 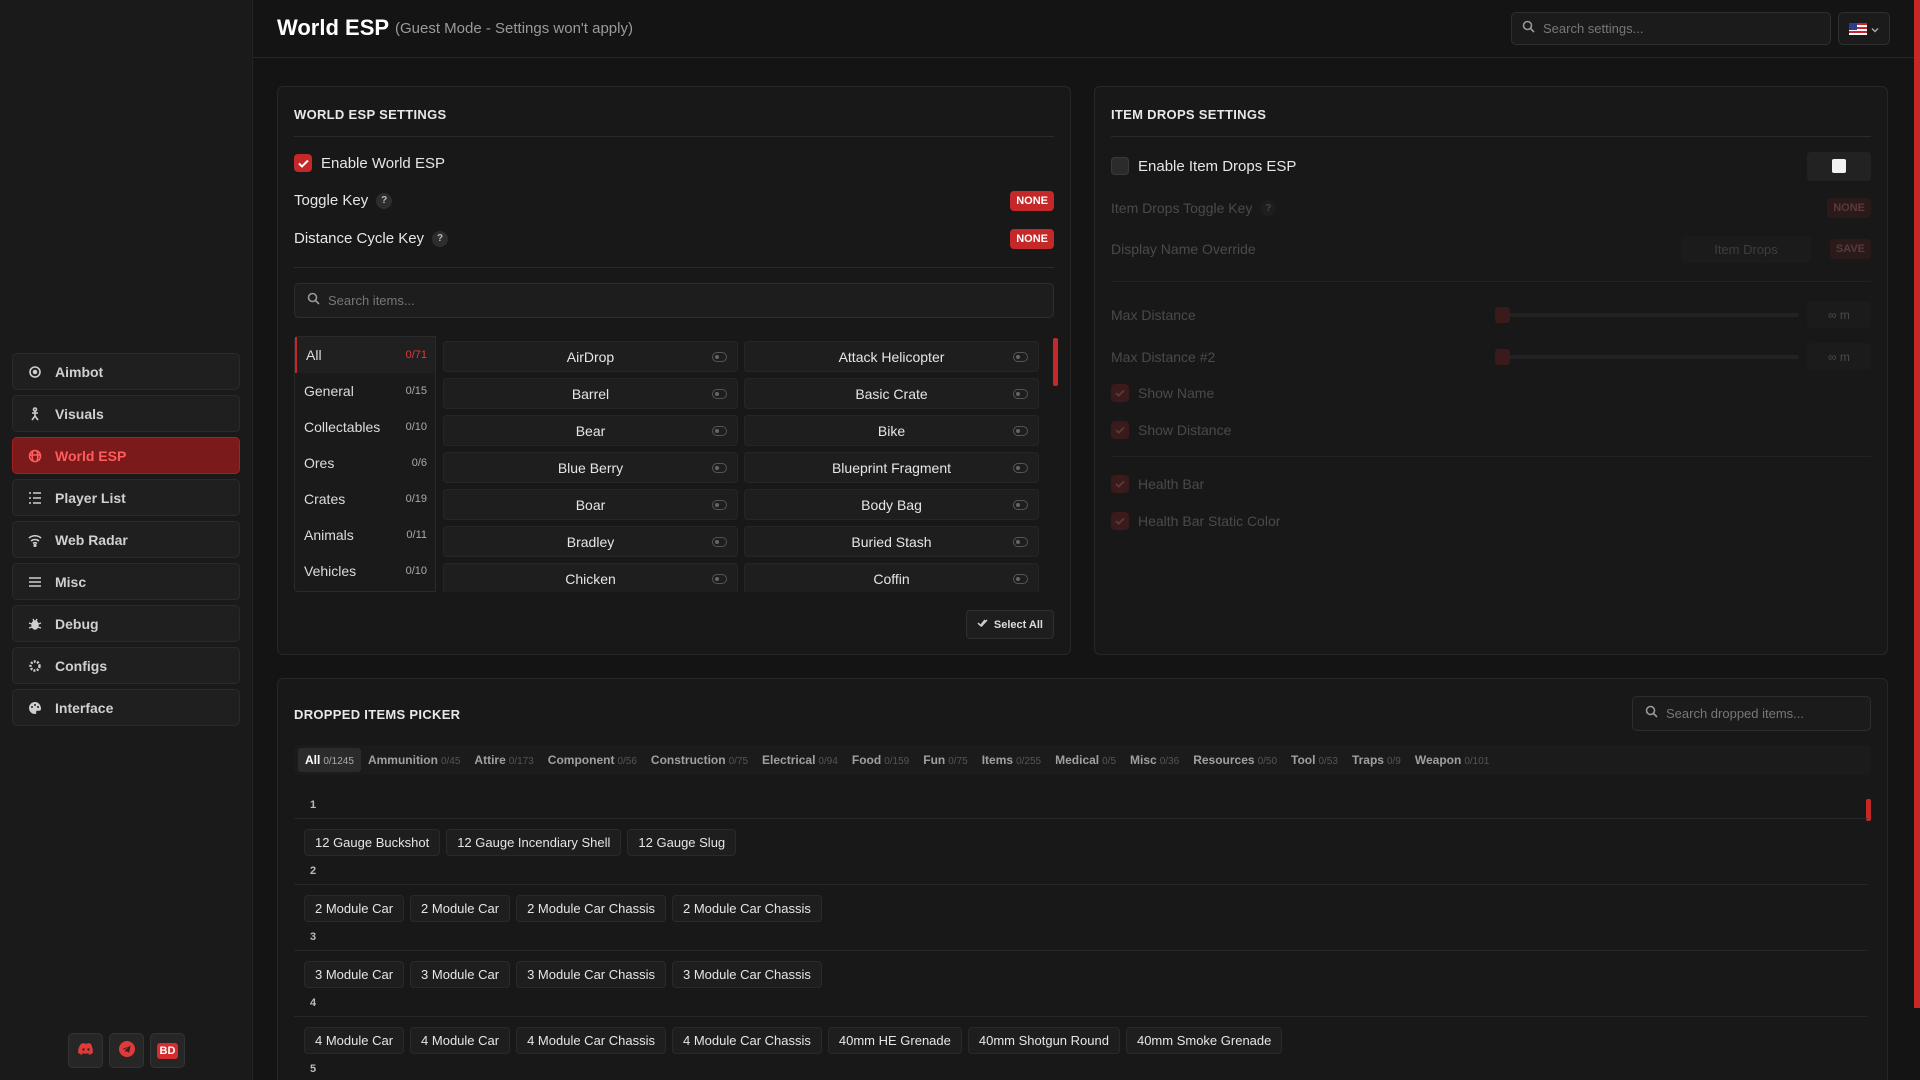 What do you see at coordinates (590, 430) in the screenshot?
I see `esp-item: Bear` at bounding box center [590, 430].